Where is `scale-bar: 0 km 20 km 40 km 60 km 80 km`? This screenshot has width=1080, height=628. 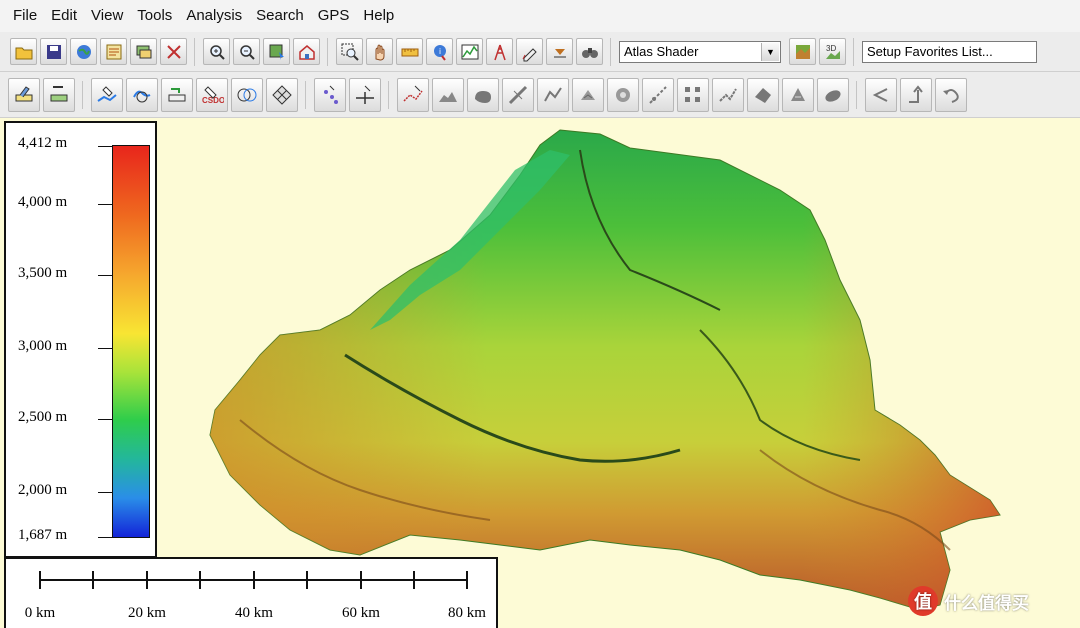 scale-bar: 0 km 20 km 40 km 60 km 80 km is located at coordinates (251, 592).